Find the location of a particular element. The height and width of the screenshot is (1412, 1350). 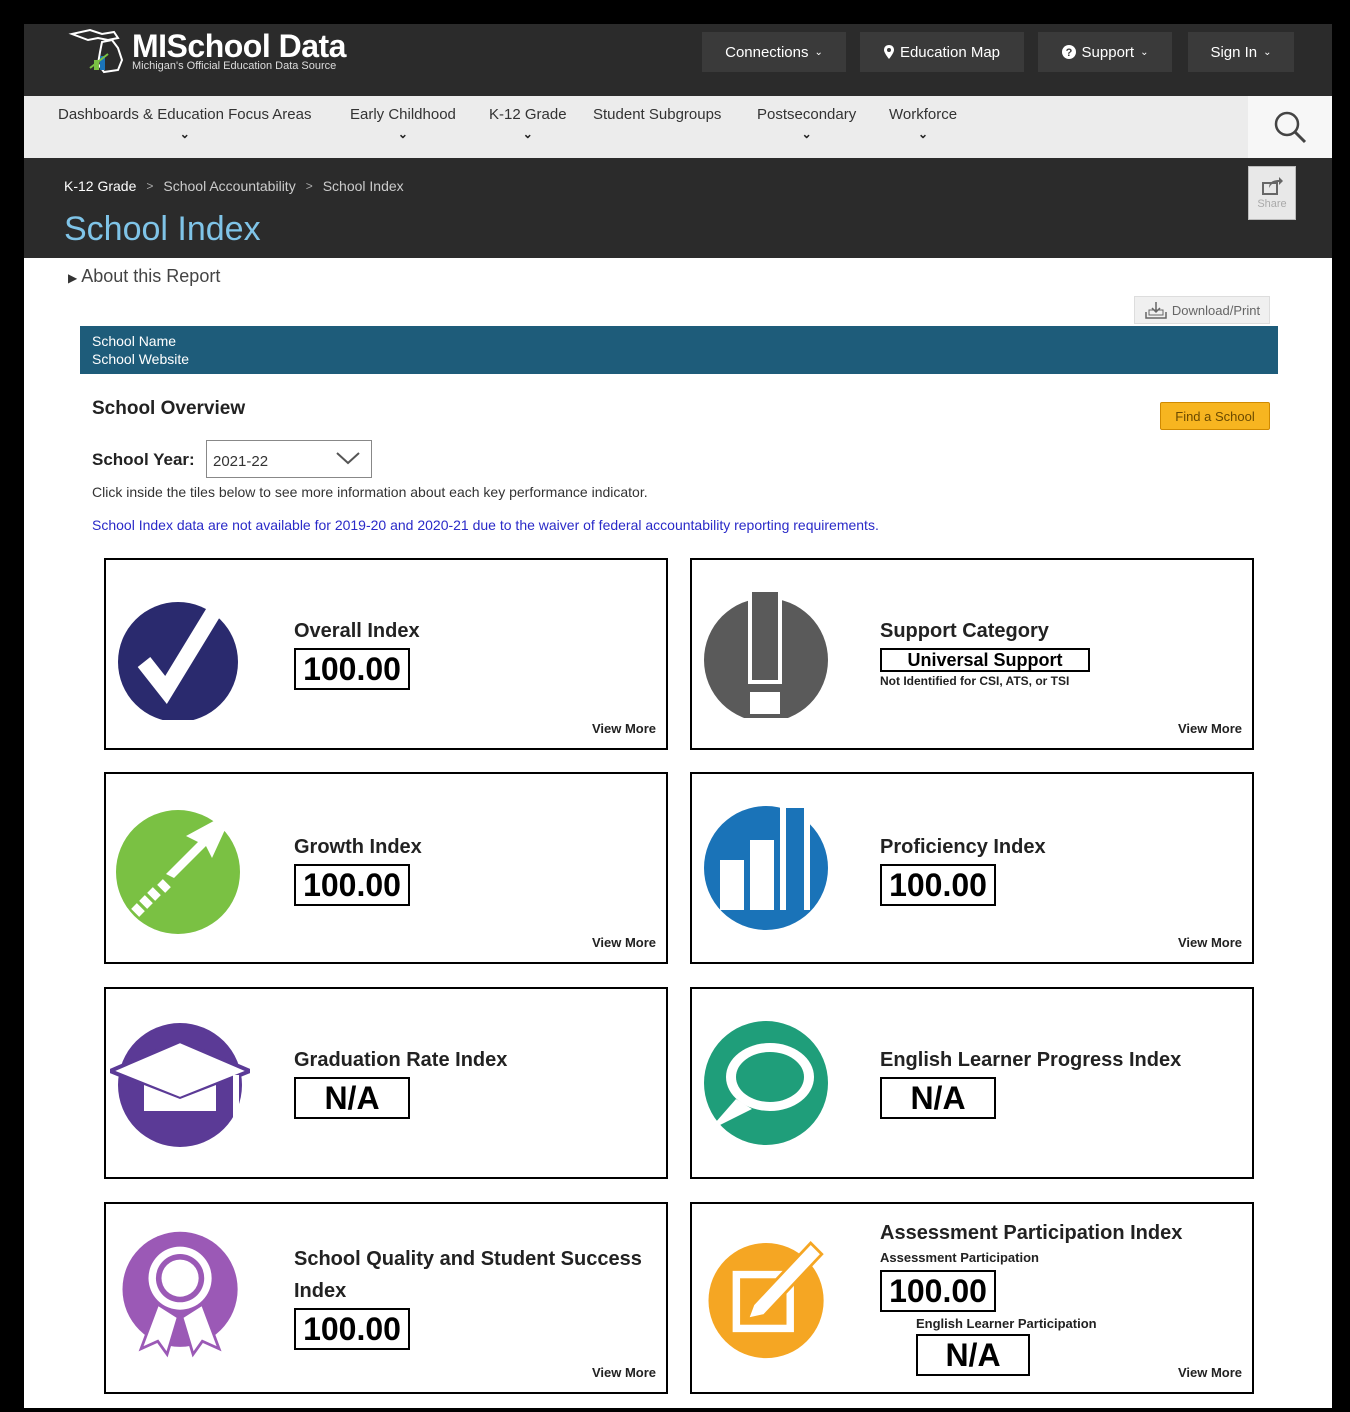

search-icon is located at coordinates (1290, 127).